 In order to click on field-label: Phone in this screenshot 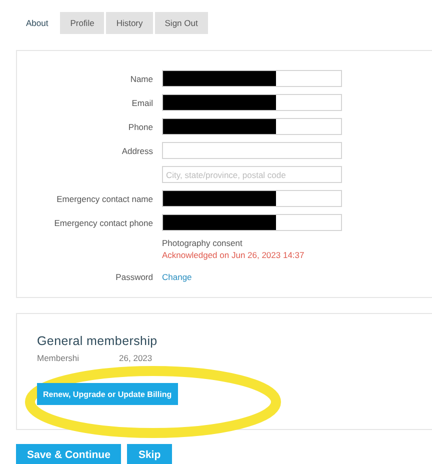, I will do `click(140, 127)`.